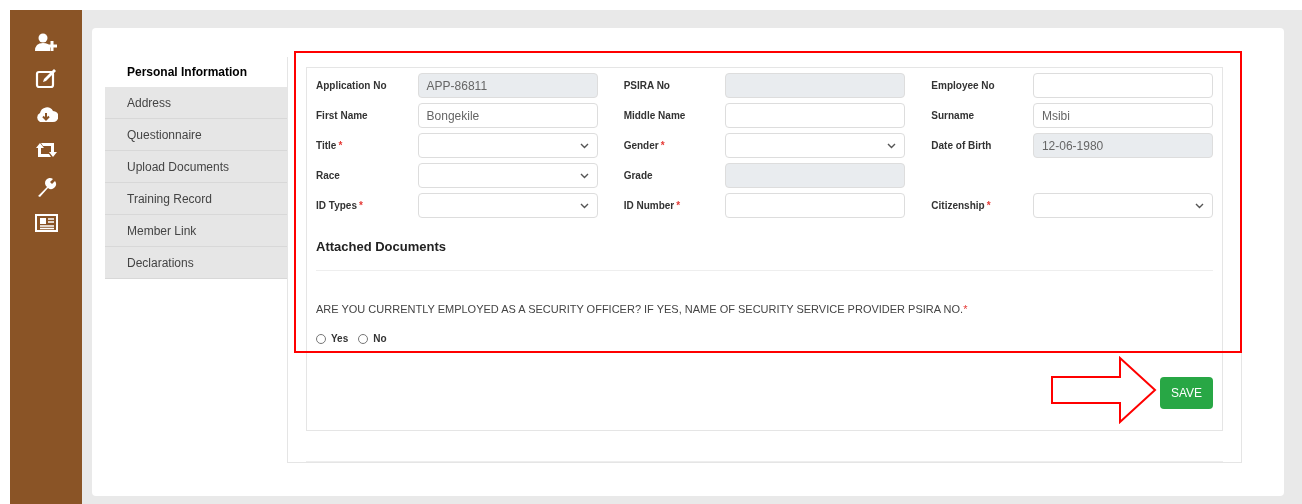 The height and width of the screenshot is (504, 1302). Describe the element at coordinates (1103, 390) in the screenshot. I see `arrow-annotation-icon` at that location.